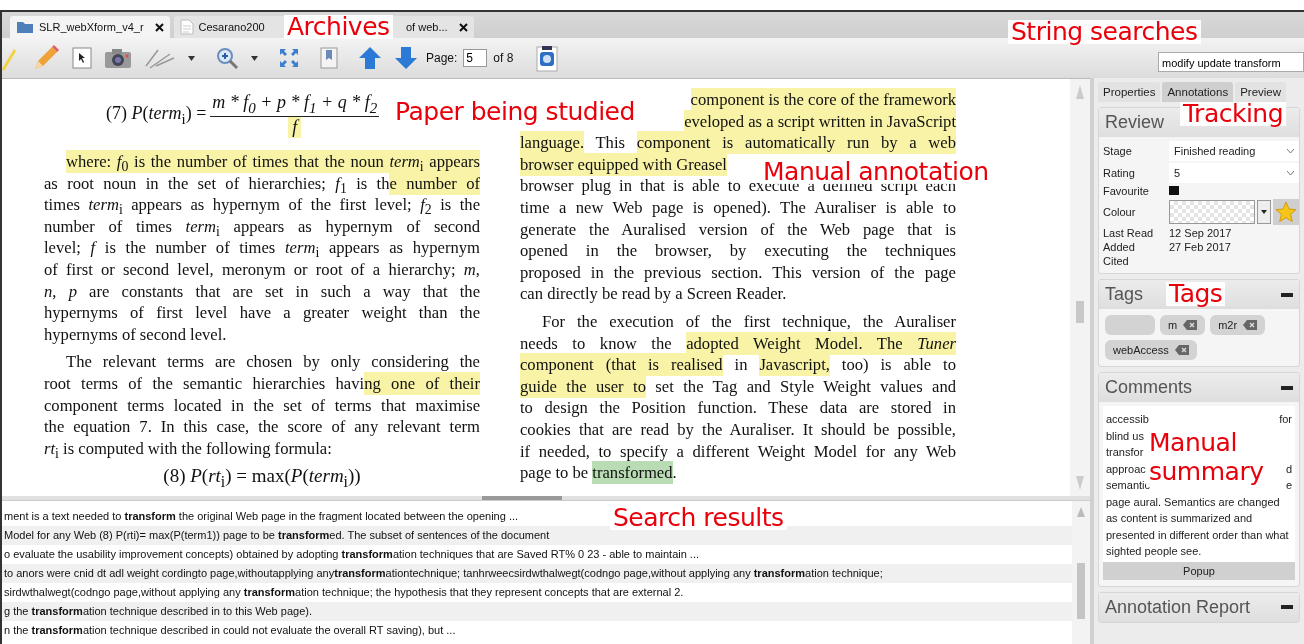 Image resolution: width=1304 pixels, height=644 pixels. Describe the element at coordinates (1234, 173) in the screenshot. I see `dropdown: 5` at that location.